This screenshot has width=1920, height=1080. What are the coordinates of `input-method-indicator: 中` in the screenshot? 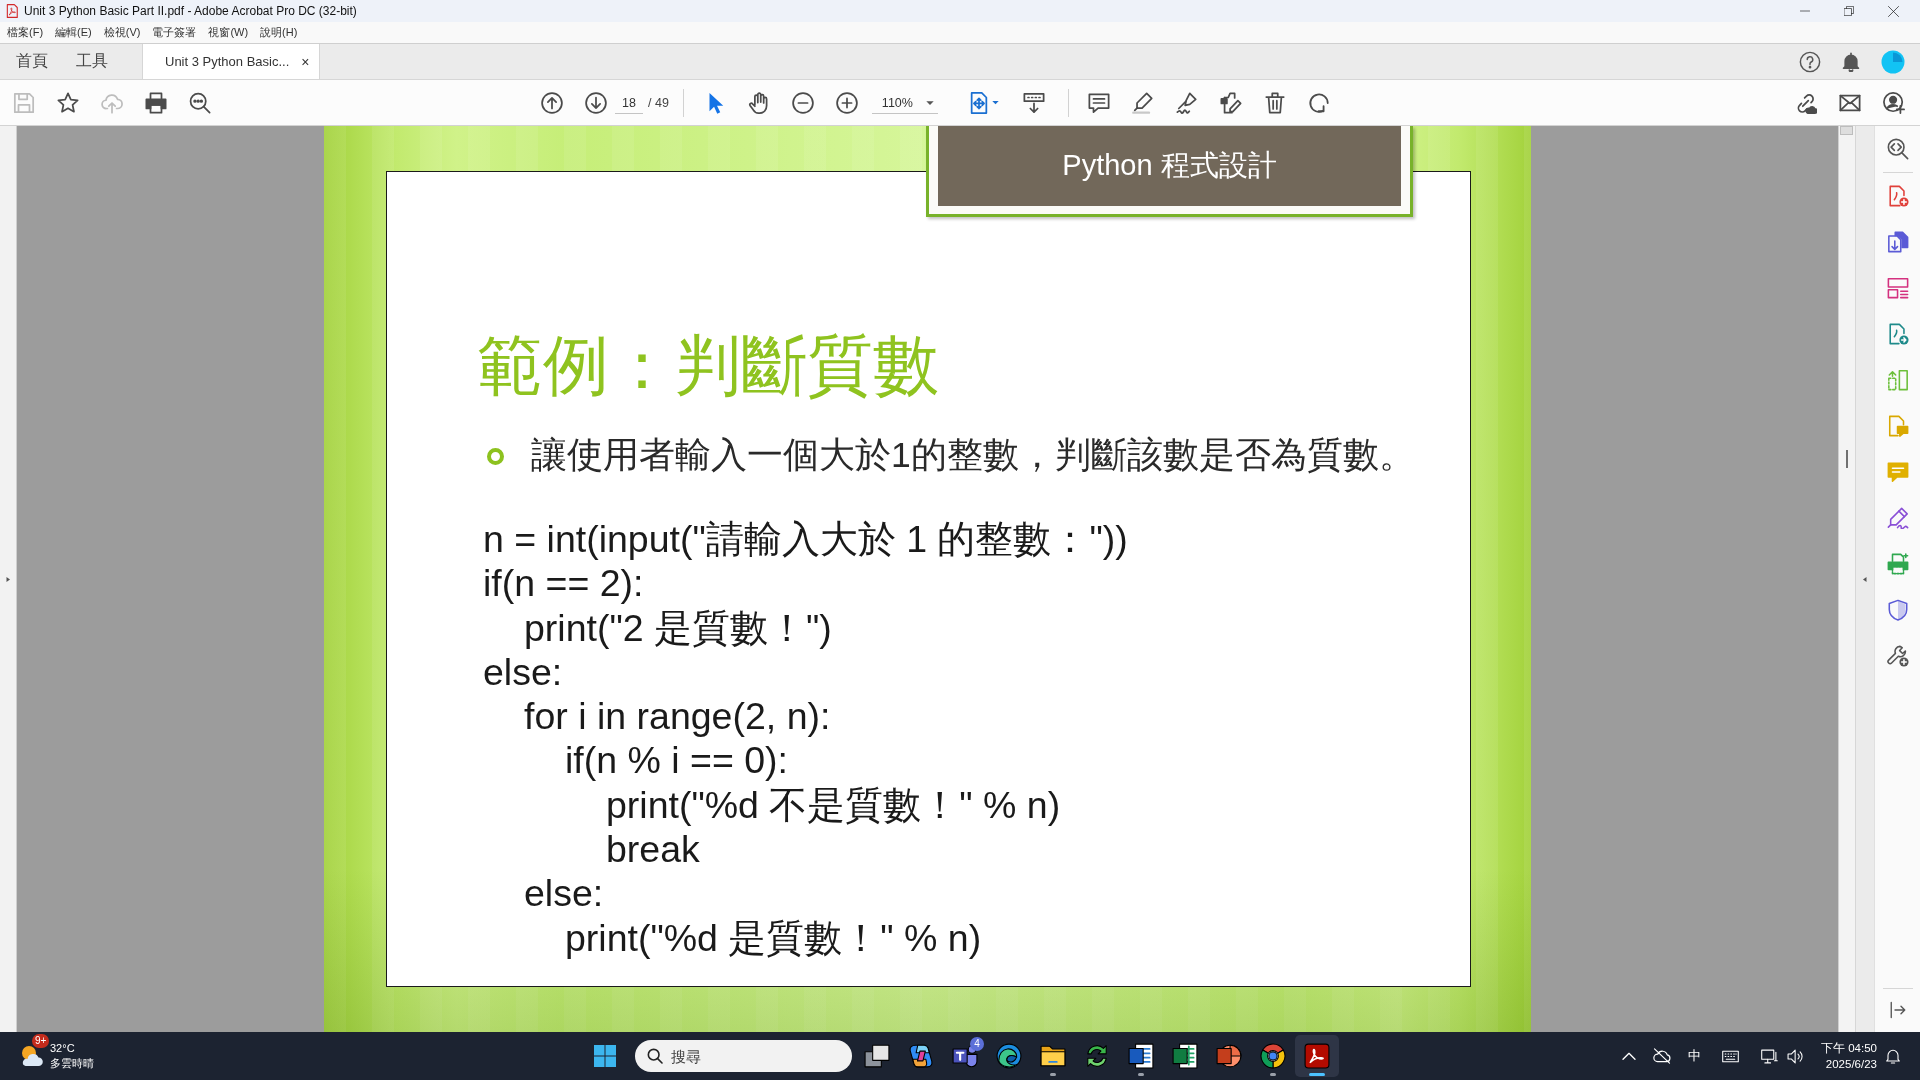 It's located at (1694, 1056).